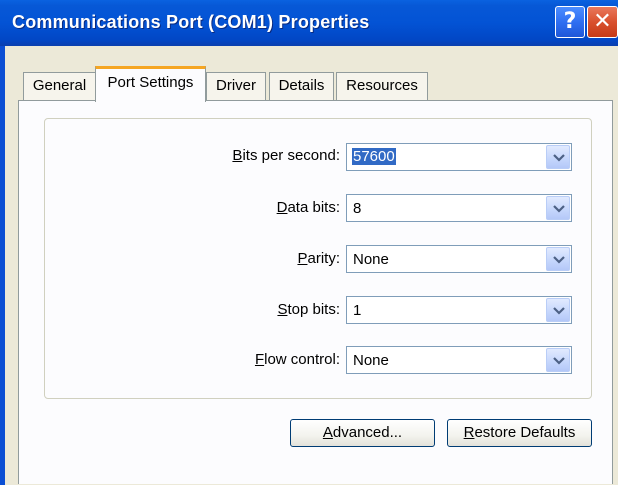 This screenshot has width=618, height=485. I want to click on tab-port-settings: Port Settings, so click(150, 84).